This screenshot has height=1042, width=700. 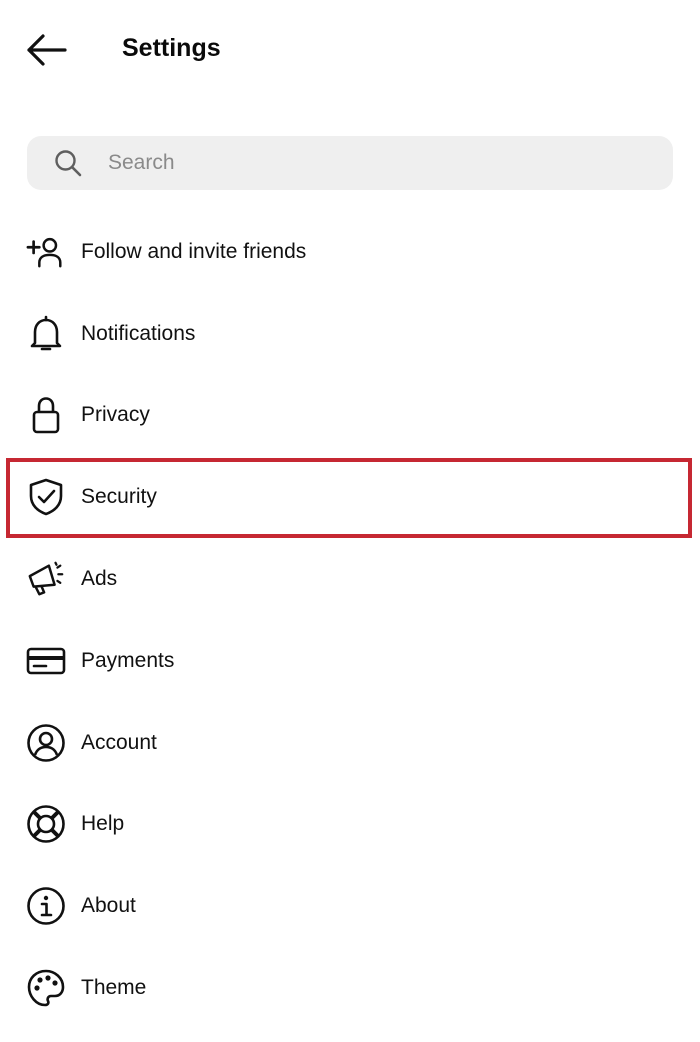 I want to click on bell-icon, so click(x=46, y=334).